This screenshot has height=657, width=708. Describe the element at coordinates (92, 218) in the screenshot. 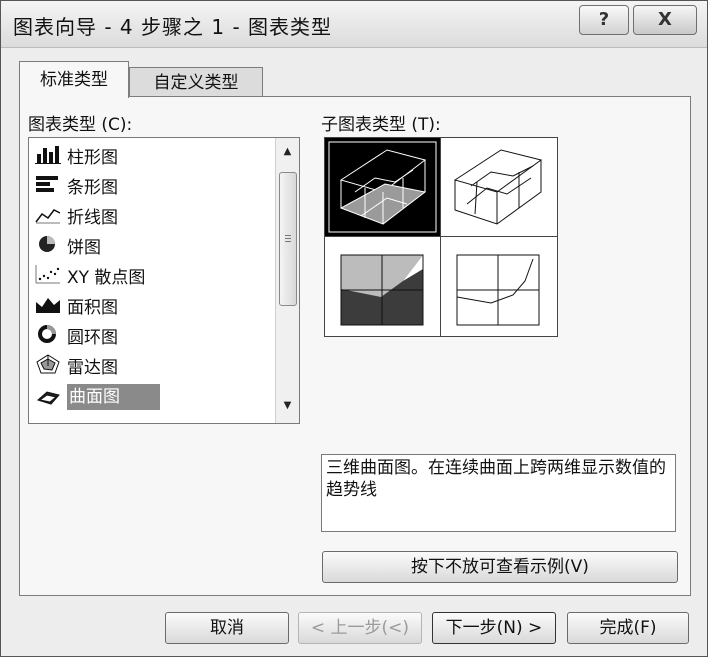

I see `list-item-label: 折线图` at that location.